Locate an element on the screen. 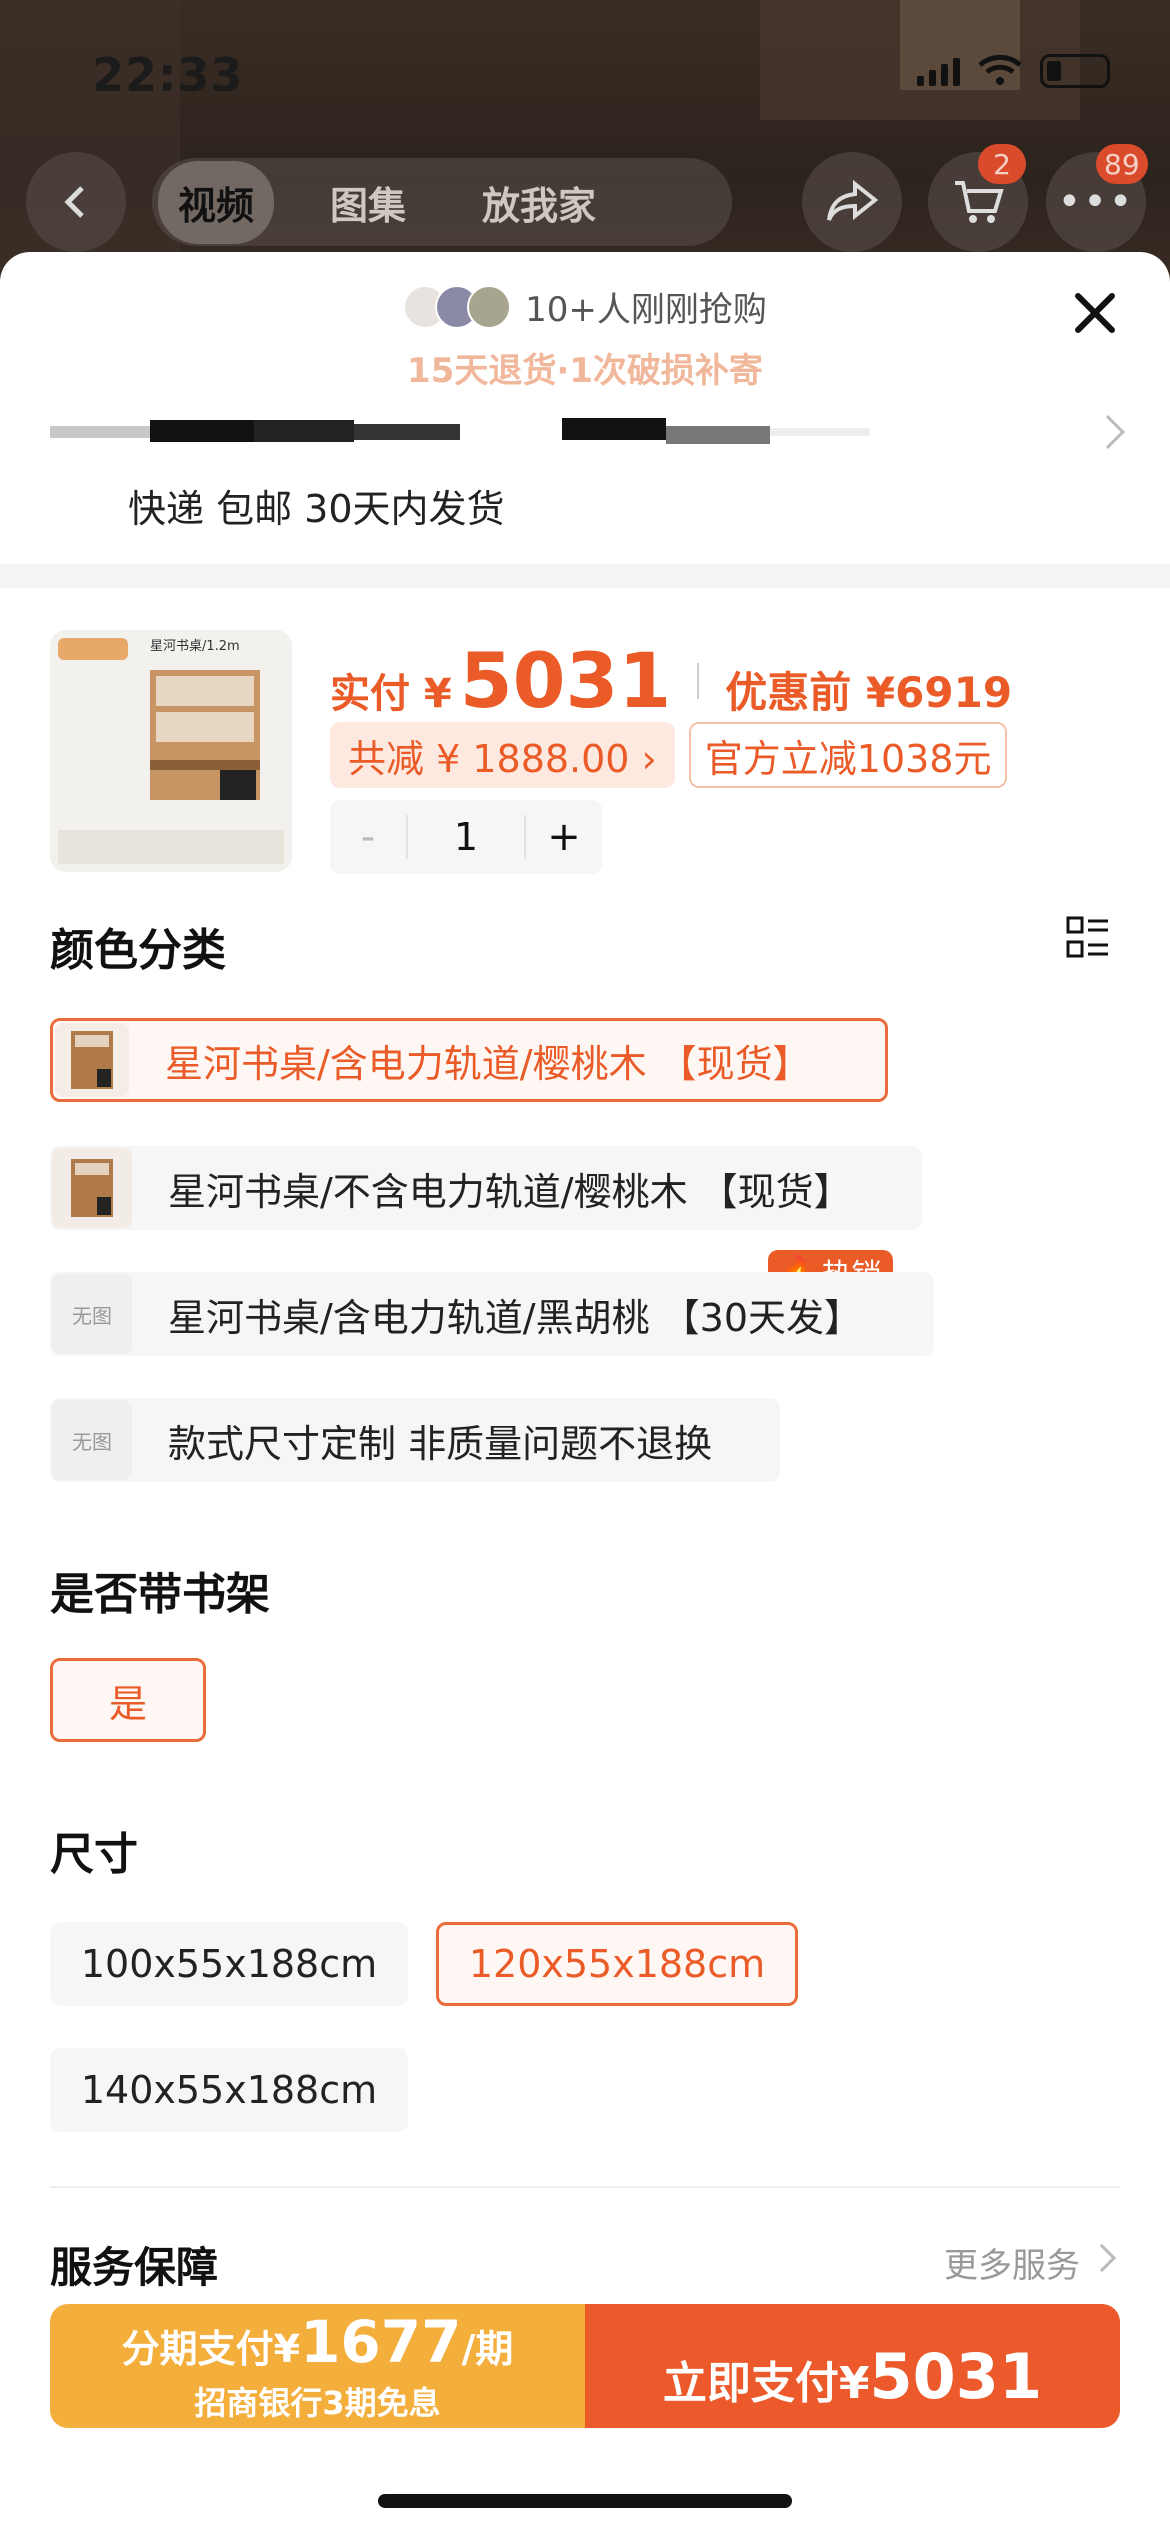 The width and height of the screenshot is (1170, 2532). return-guarantee: 15天退货·1次破损补寄 is located at coordinates (585, 370).